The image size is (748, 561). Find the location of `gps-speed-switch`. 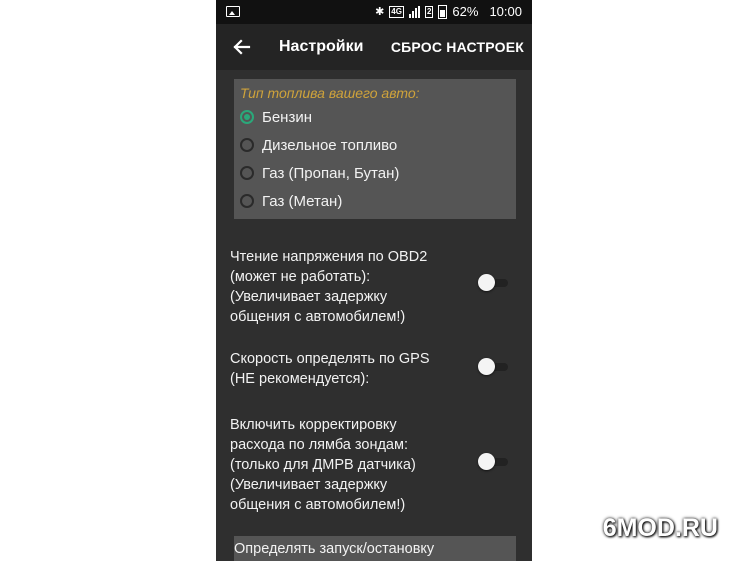

gps-speed-switch is located at coordinates (493, 366).